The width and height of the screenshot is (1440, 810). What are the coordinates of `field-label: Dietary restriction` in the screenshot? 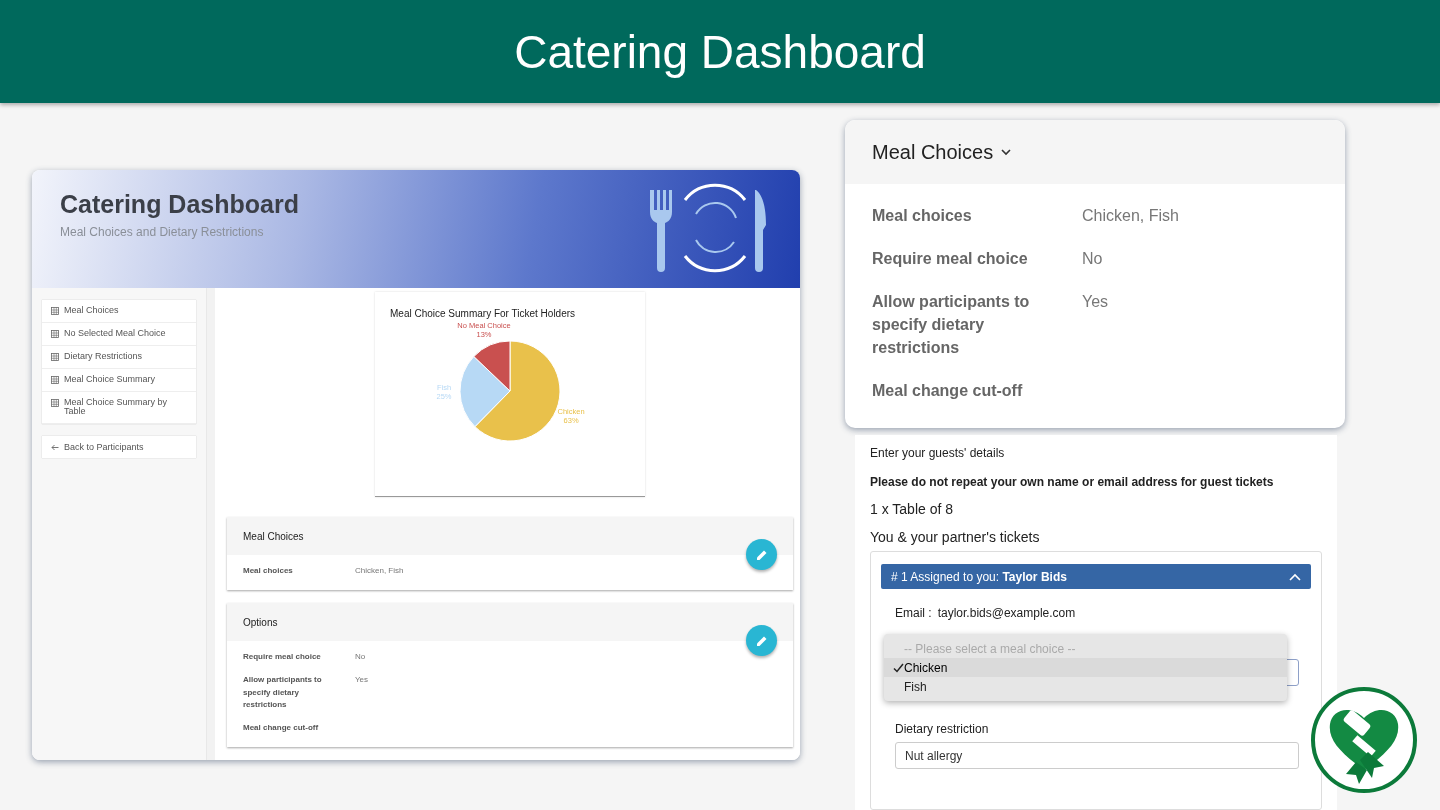 It's located at (942, 729).